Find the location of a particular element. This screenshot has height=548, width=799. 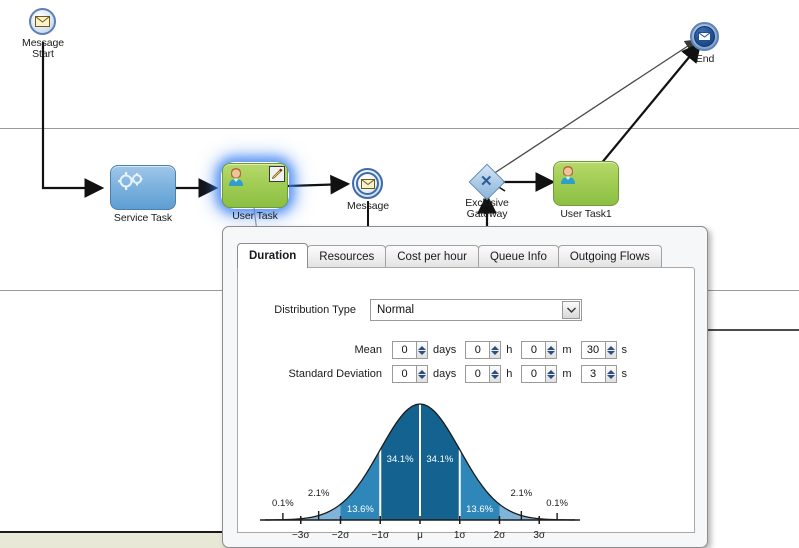

mean-days-spin-buttons is located at coordinates (422, 350).